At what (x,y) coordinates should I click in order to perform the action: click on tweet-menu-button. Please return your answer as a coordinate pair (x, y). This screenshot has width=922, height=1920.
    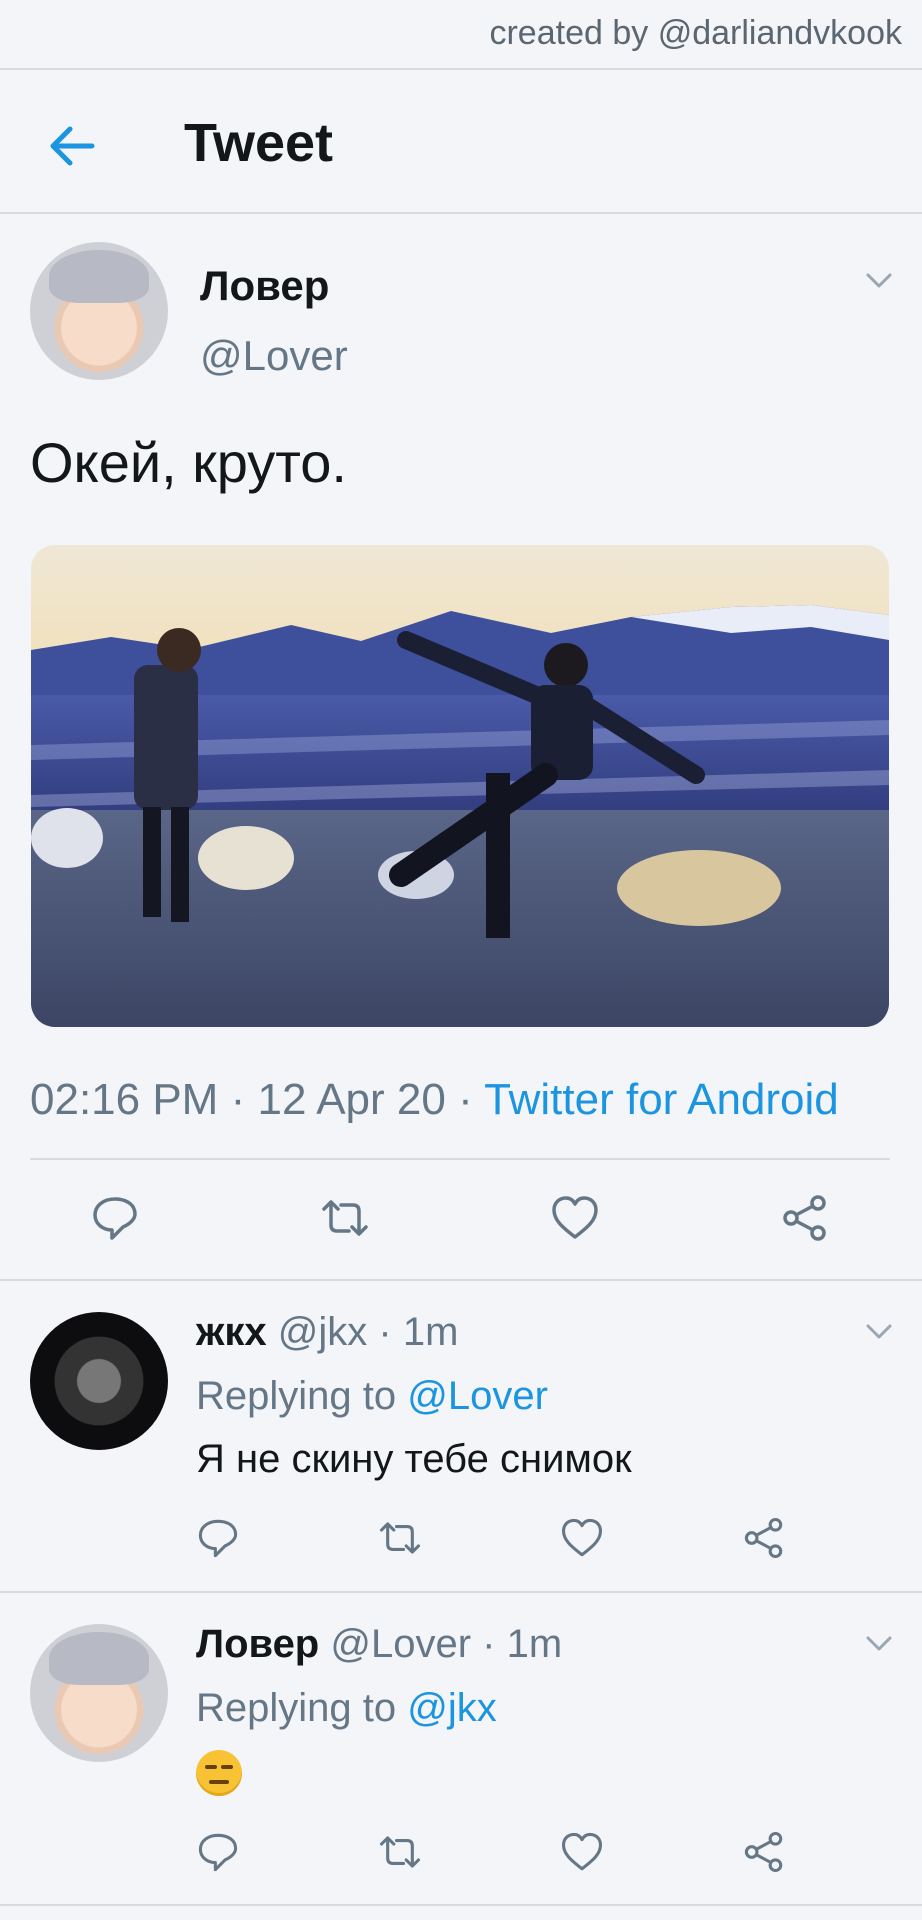
    Looking at the image, I should click on (879, 280).